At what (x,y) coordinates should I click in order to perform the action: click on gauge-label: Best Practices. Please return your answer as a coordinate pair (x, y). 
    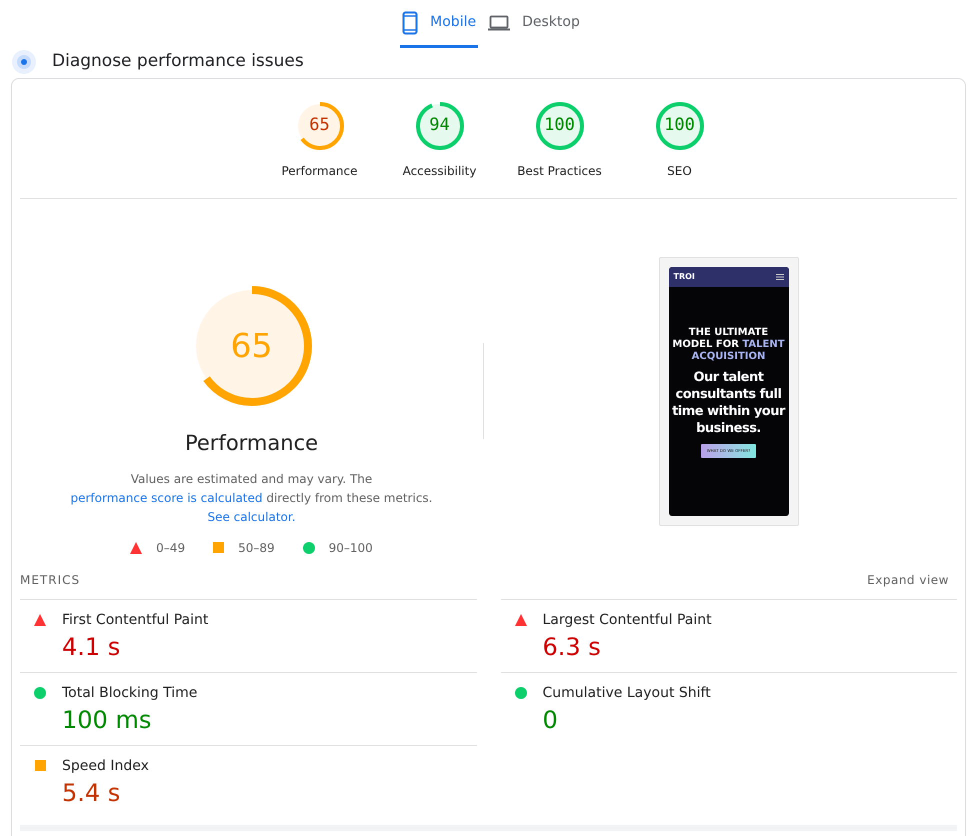
    Looking at the image, I should click on (559, 171).